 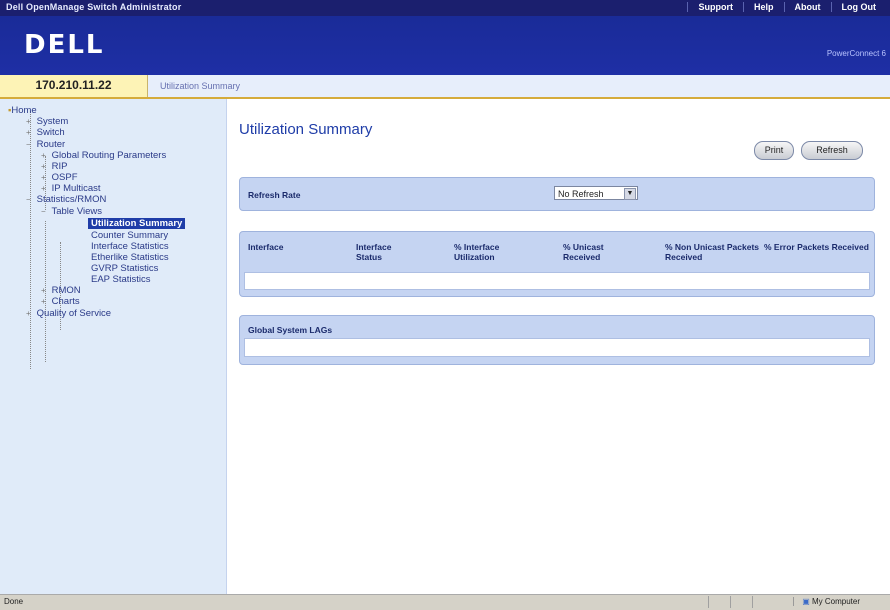 What do you see at coordinates (130, 246) in the screenshot?
I see `tree-item-interface-statistics: Interface Statistics` at bounding box center [130, 246].